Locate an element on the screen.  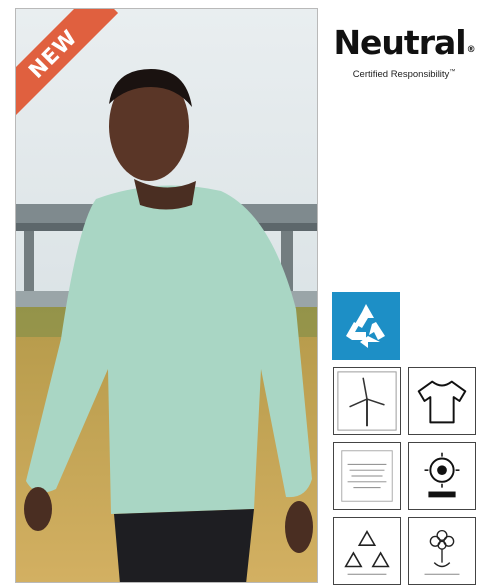
ecolabel-flower-icon is located at coordinates (442, 551).